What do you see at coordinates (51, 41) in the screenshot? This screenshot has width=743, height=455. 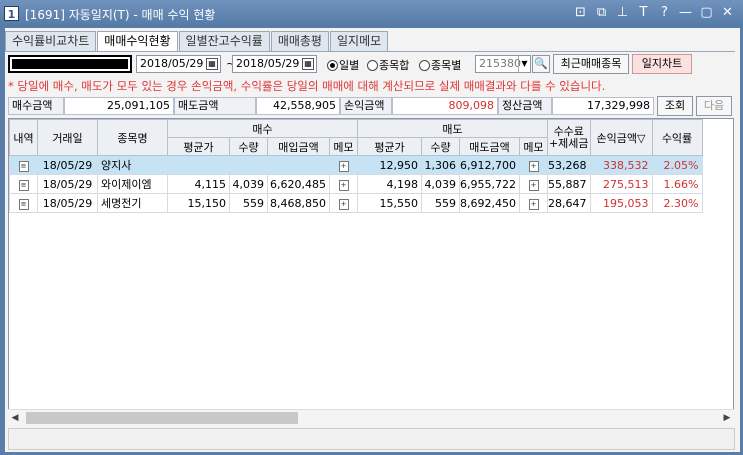 I see `tab-0: 수익률비교차트` at bounding box center [51, 41].